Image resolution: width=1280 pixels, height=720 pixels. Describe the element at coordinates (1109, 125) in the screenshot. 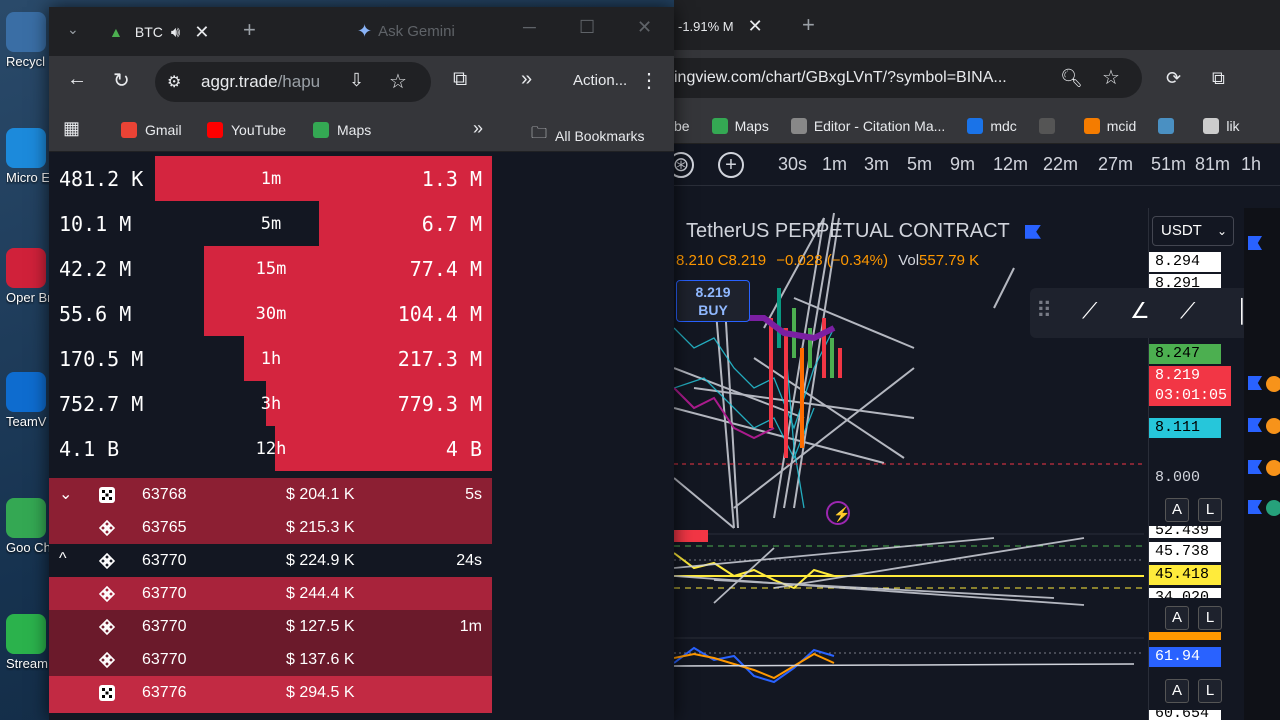

I see `bookmark-item: mcid` at that location.